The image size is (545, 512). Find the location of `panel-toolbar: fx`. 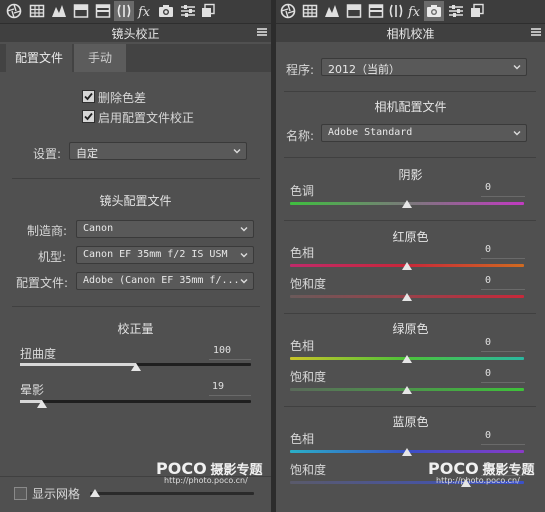

panel-toolbar: fx is located at coordinates (410, 11).